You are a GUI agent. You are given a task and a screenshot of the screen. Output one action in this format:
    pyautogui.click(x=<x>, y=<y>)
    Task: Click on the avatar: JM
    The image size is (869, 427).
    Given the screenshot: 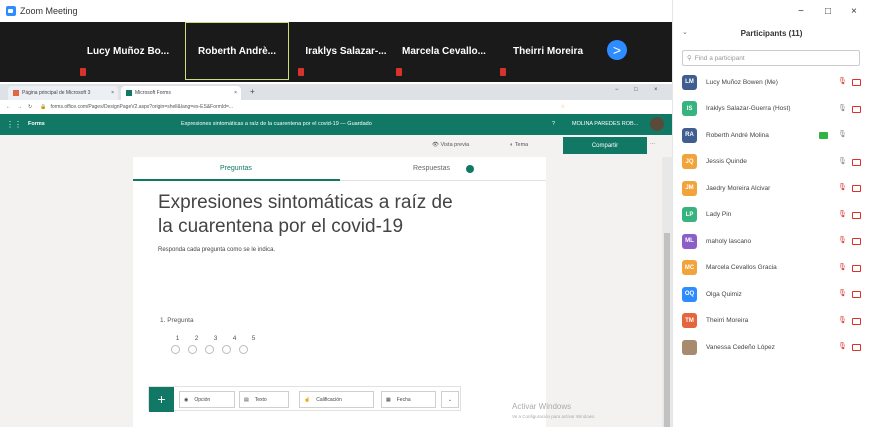 What is the action you would take?
    pyautogui.click(x=689, y=188)
    